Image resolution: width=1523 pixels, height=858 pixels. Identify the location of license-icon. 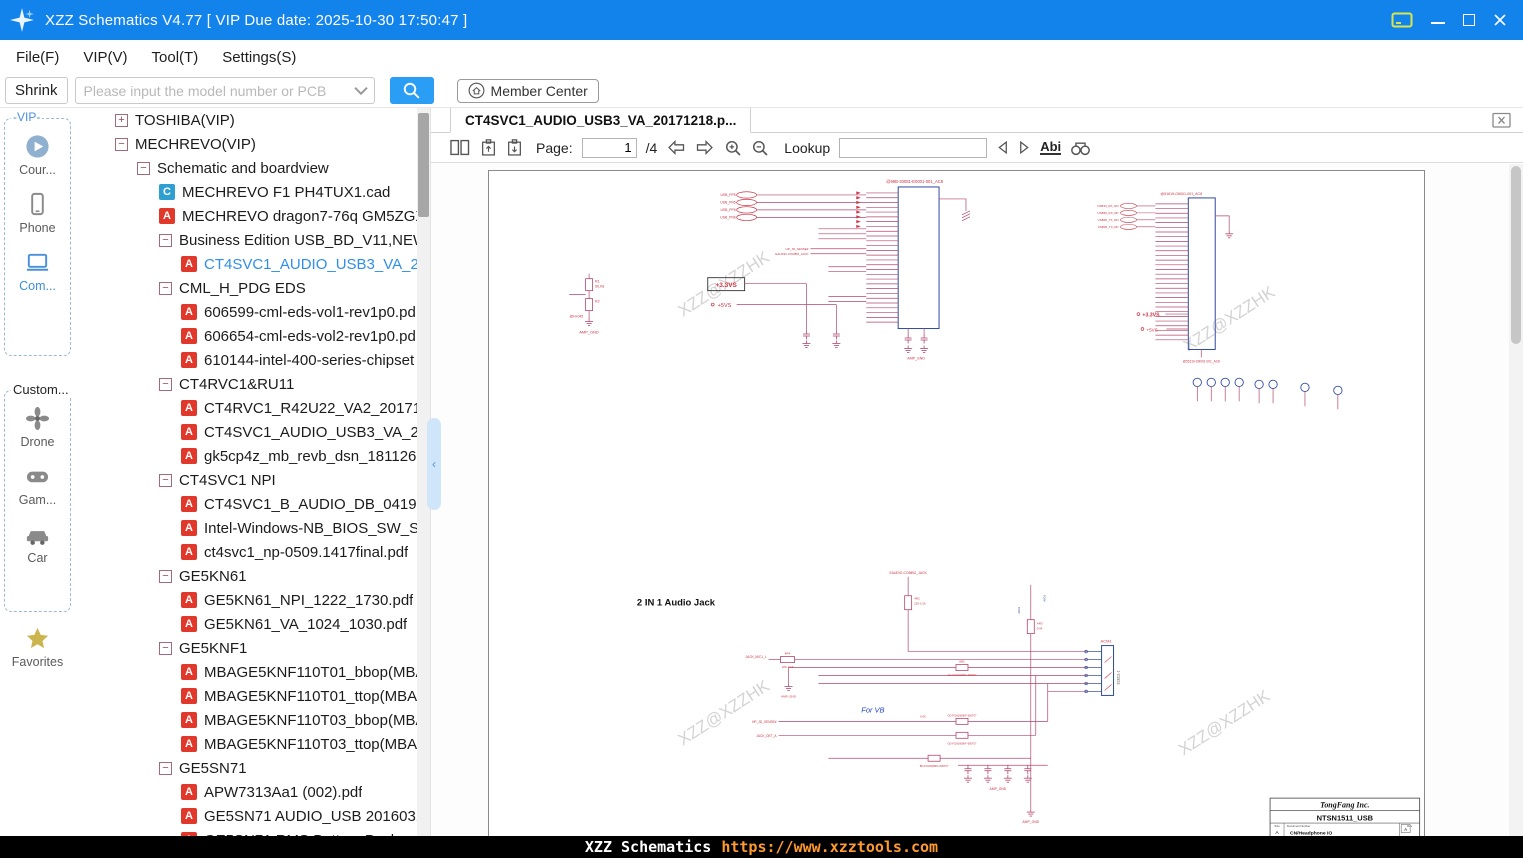
(1402, 20).